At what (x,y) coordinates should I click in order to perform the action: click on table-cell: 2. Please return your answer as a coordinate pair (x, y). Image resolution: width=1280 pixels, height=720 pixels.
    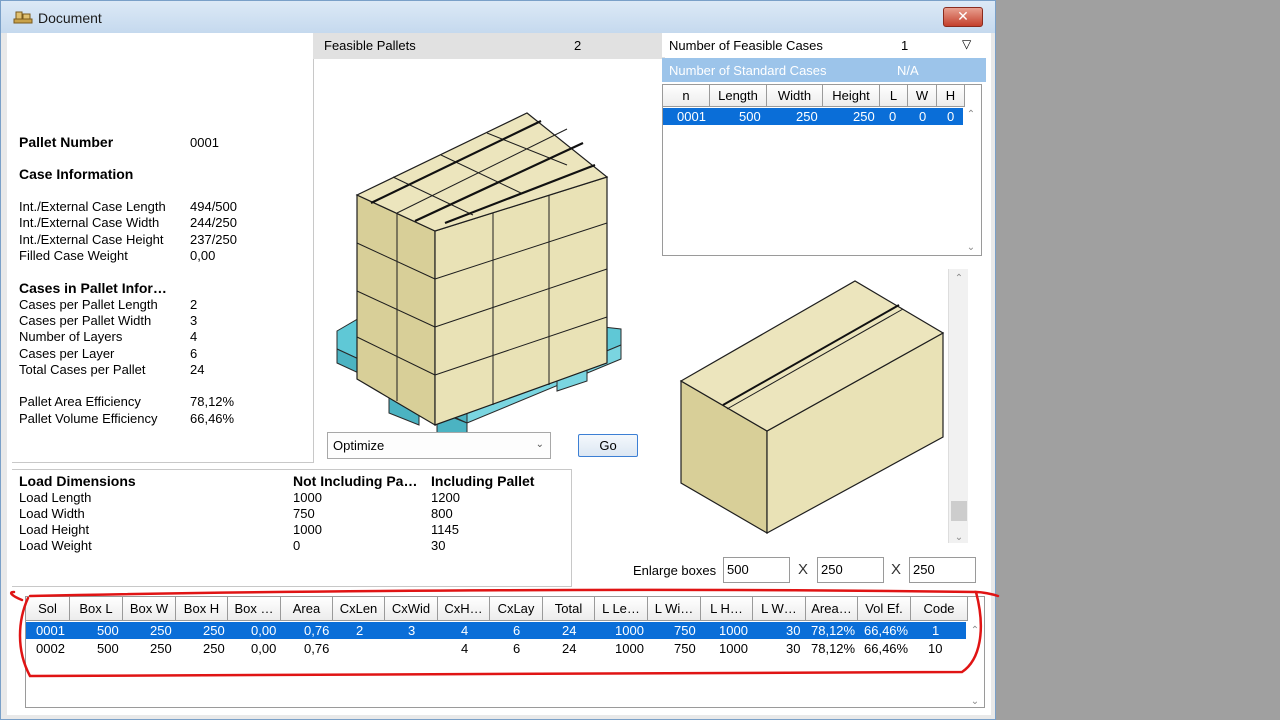
    Looking at the image, I should click on (360, 630).